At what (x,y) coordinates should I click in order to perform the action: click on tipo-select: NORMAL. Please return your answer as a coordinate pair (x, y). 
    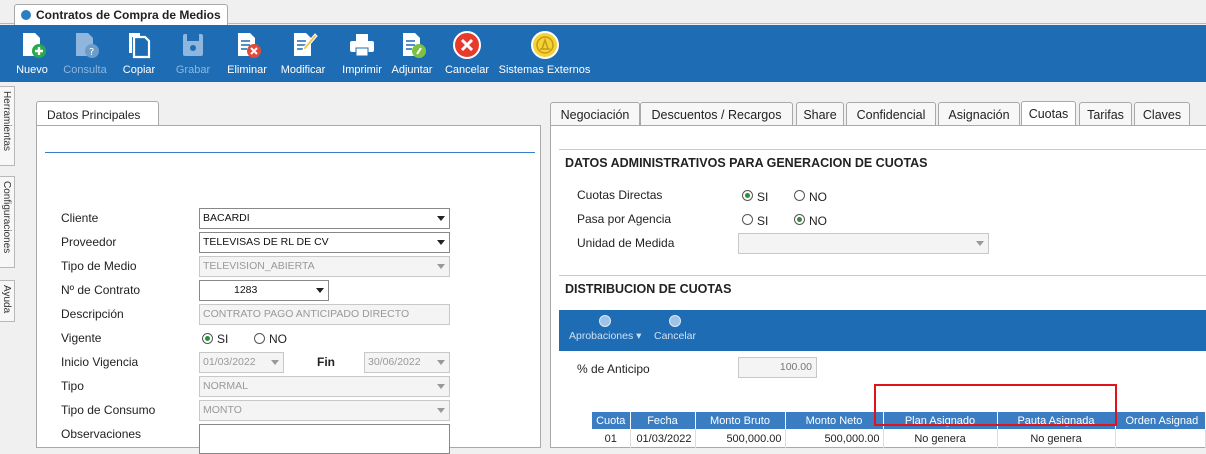
    Looking at the image, I should click on (324, 386).